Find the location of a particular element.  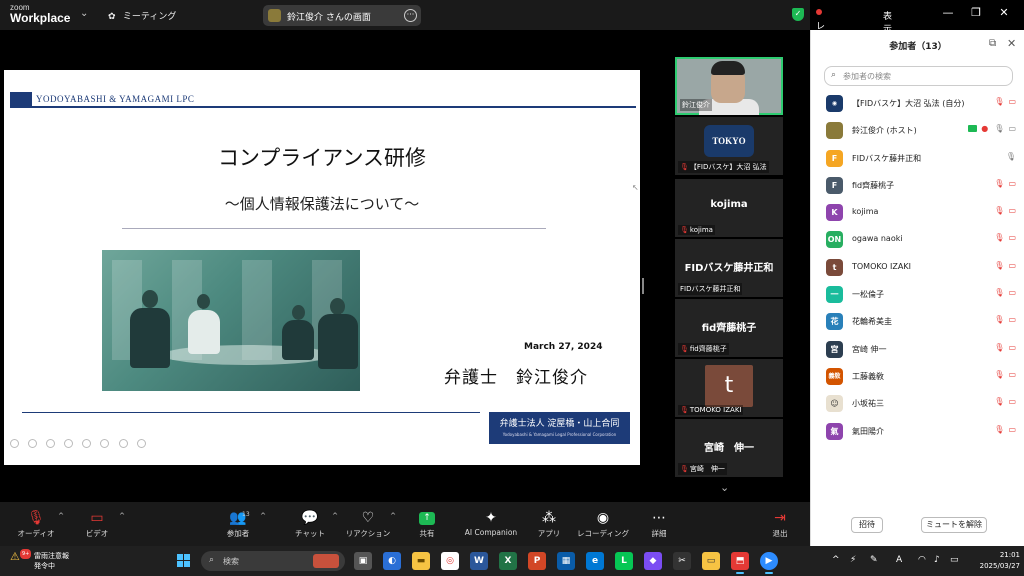

edge-icon: e is located at coordinates (595, 561).